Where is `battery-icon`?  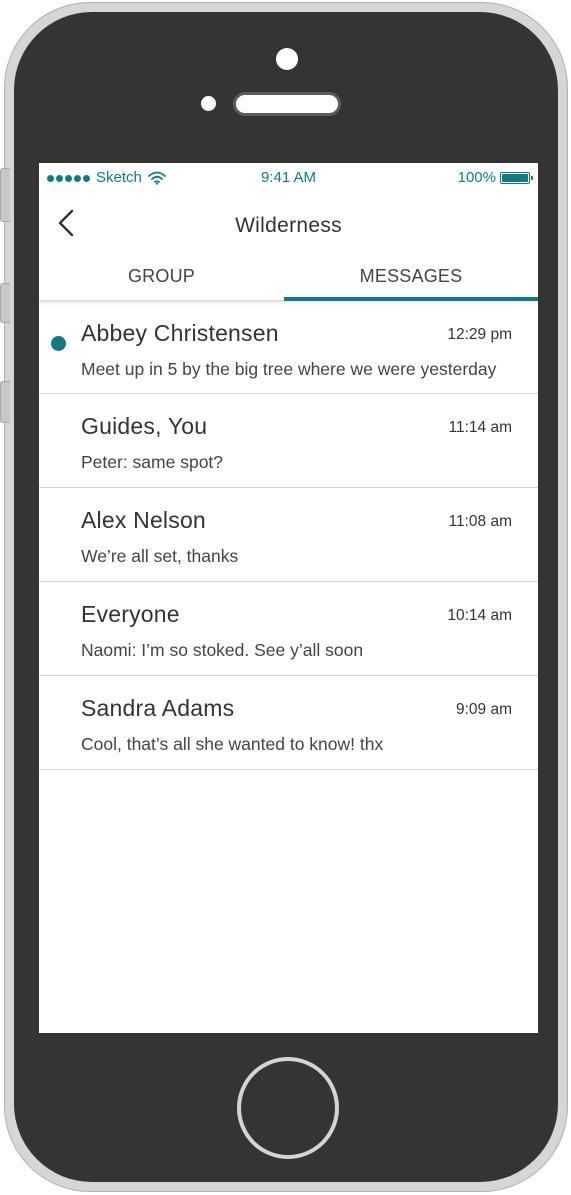
battery-icon is located at coordinates (516, 178).